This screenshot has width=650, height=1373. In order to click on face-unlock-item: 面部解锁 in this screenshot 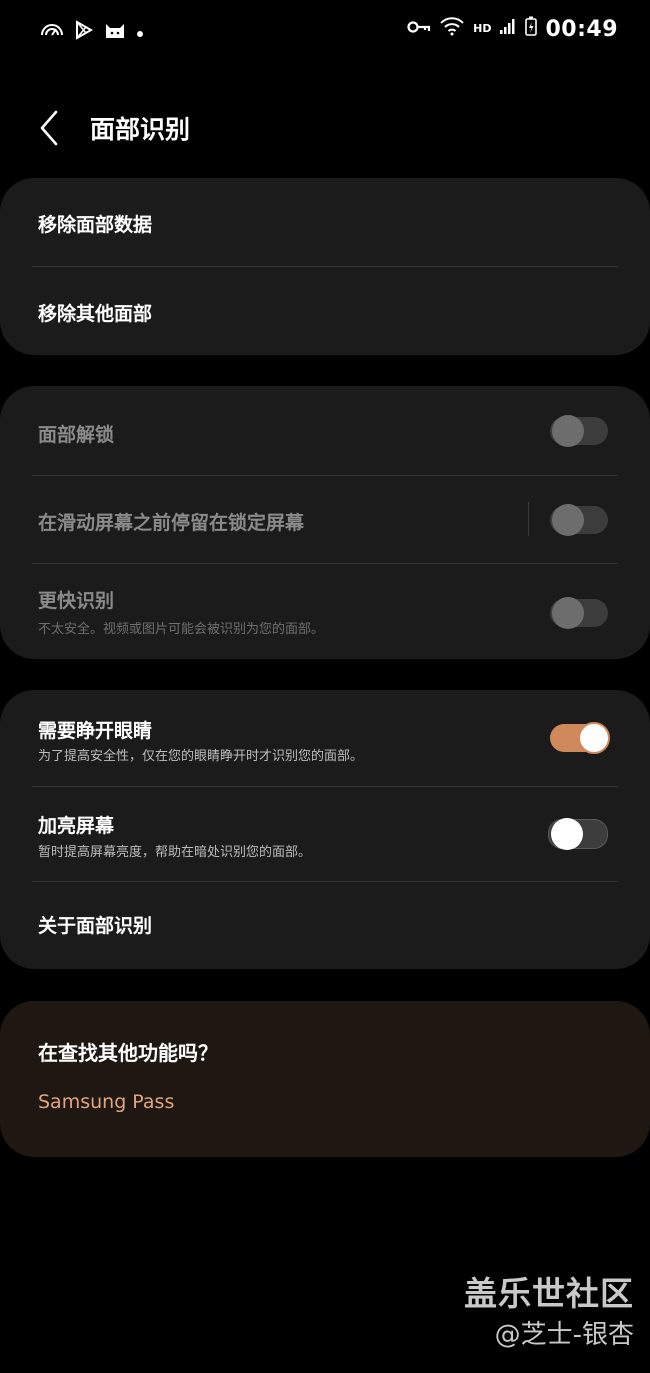, I will do `click(325, 430)`.